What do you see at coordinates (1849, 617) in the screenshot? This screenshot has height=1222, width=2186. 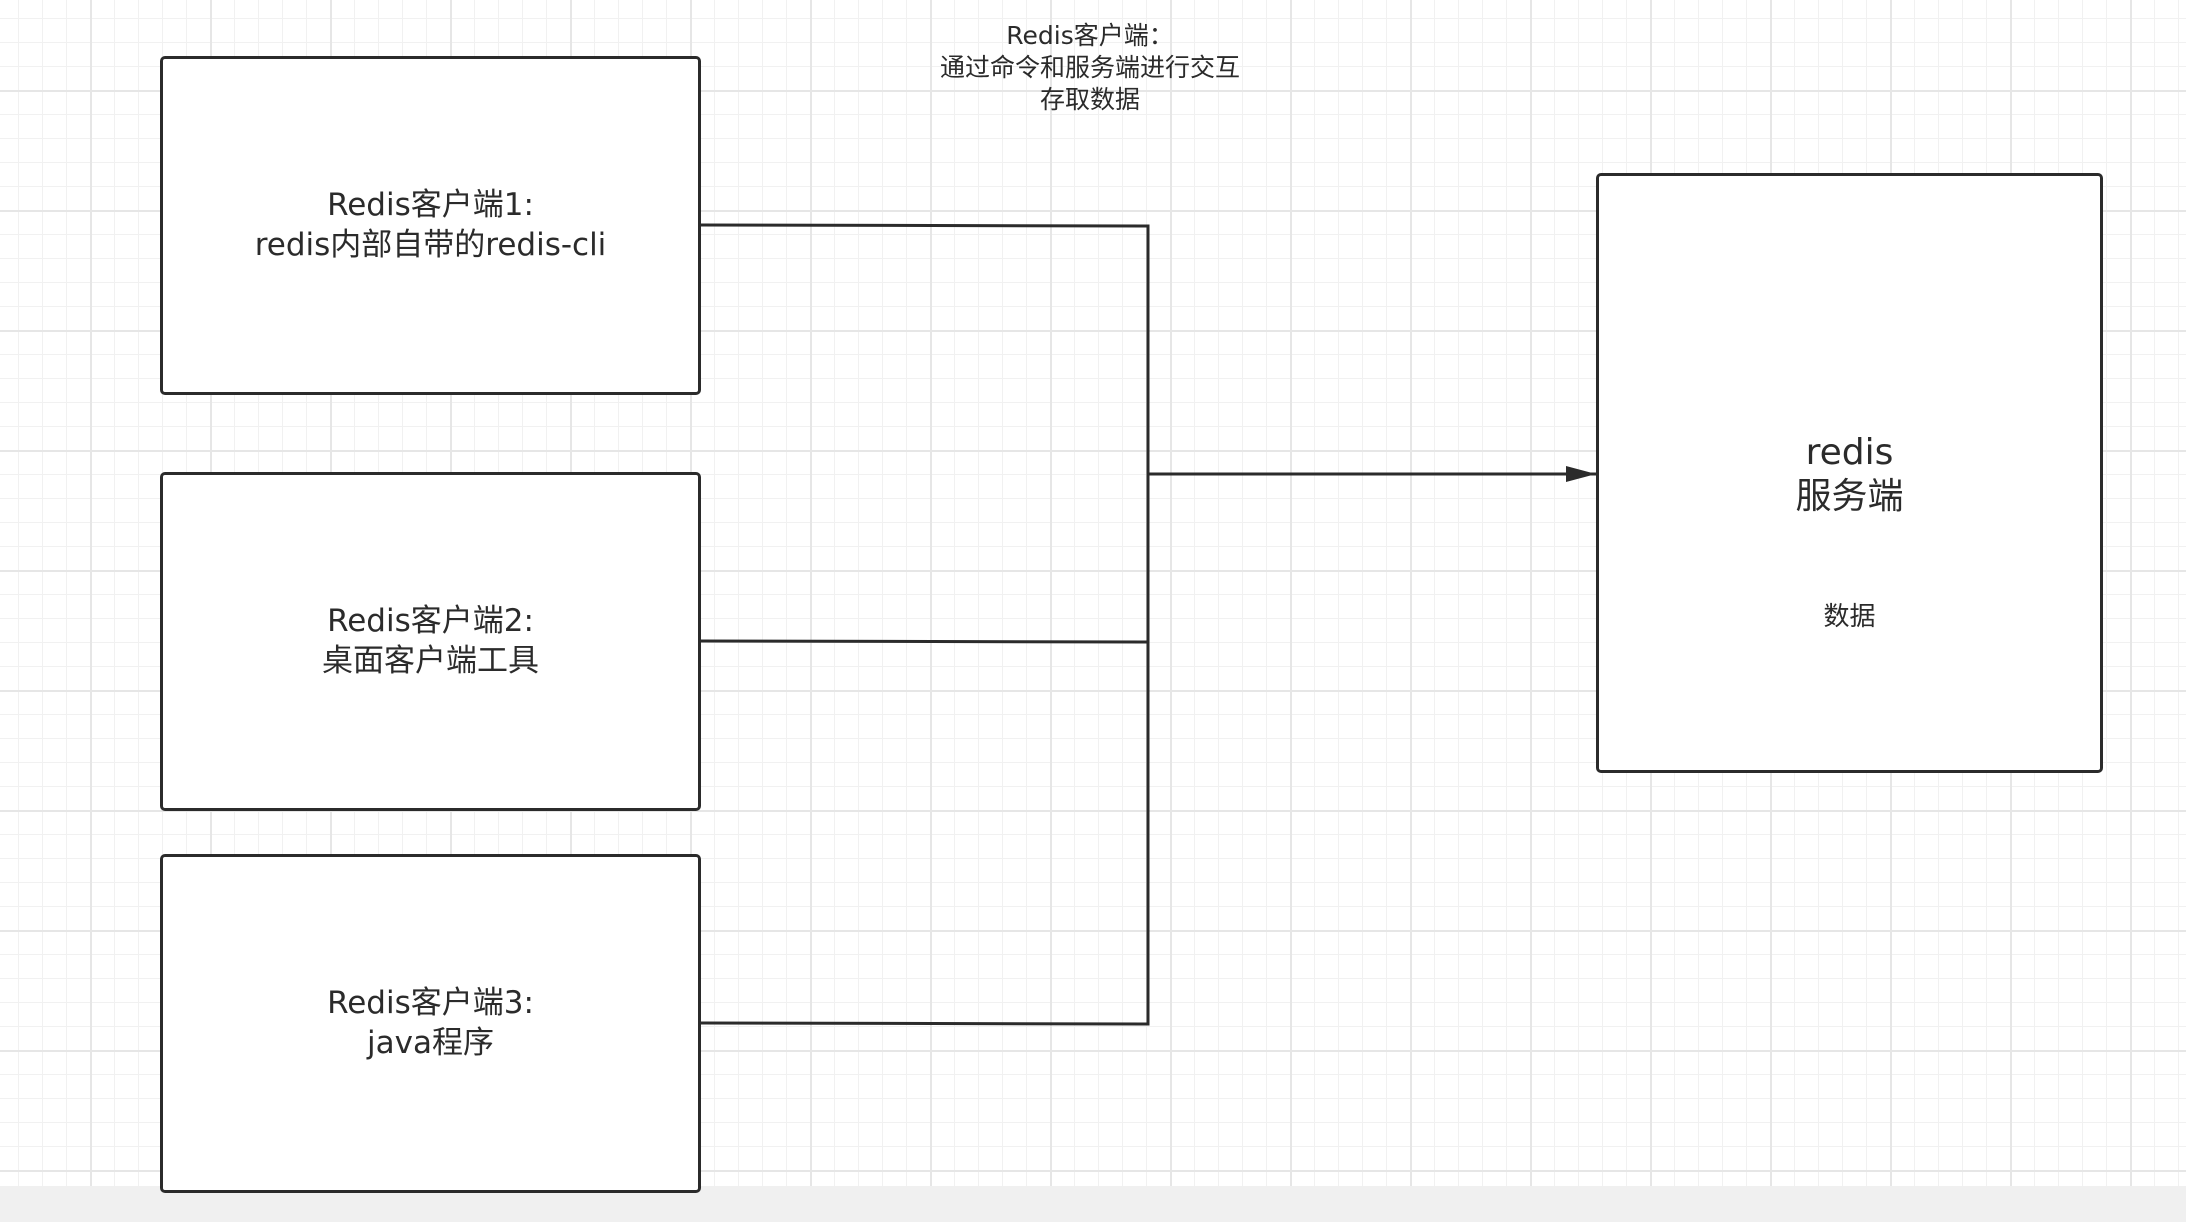 I see `server-data-label: 数据` at bounding box center [1849, 617].